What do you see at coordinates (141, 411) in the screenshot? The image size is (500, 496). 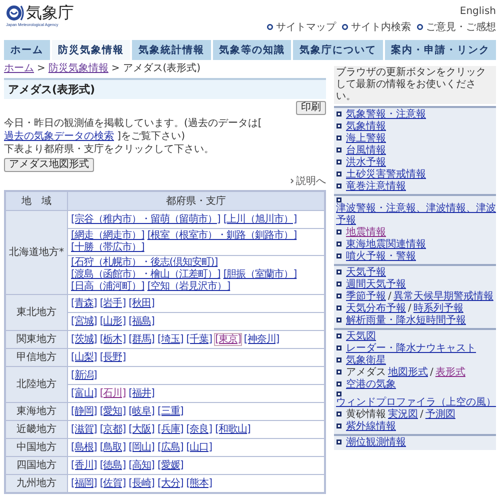 I see `prefecture-link: [岐阜]` at bounding box center [141, 411].